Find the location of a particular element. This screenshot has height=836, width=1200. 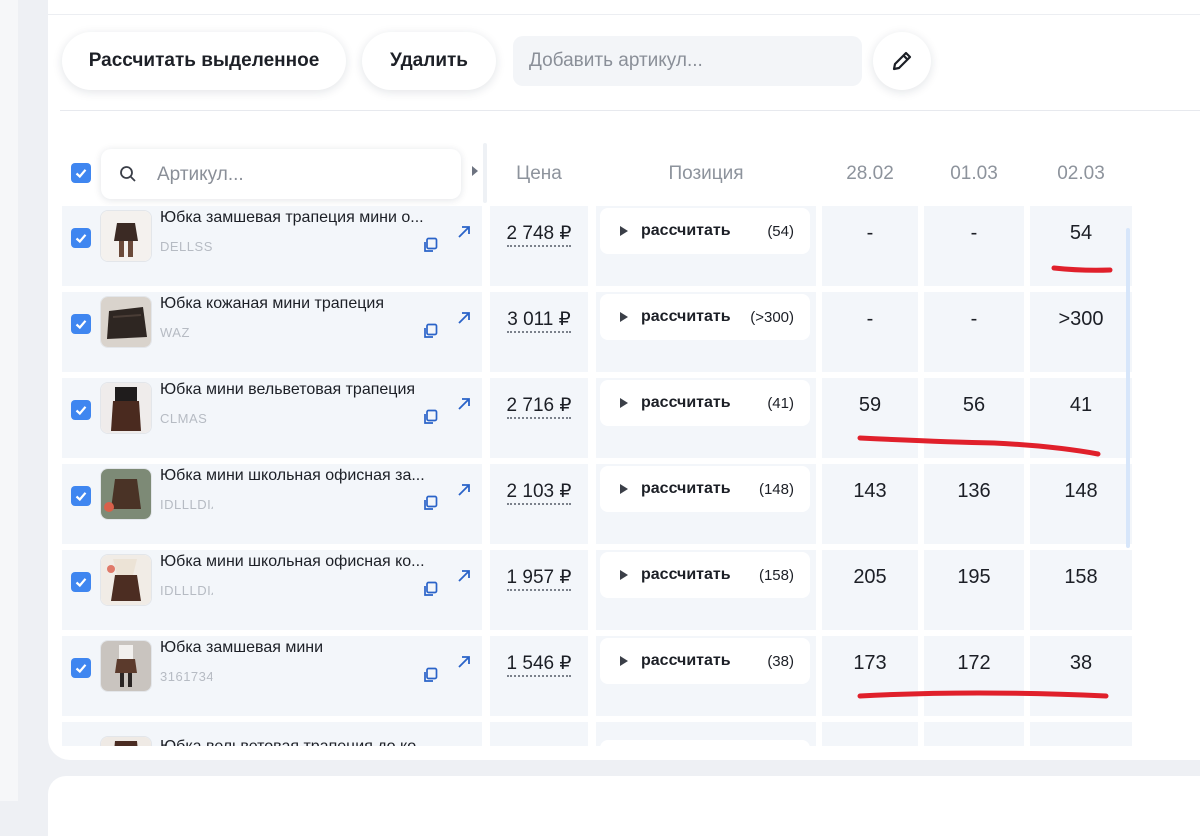

date-cell: 59 is located at coordinates (870, 418).